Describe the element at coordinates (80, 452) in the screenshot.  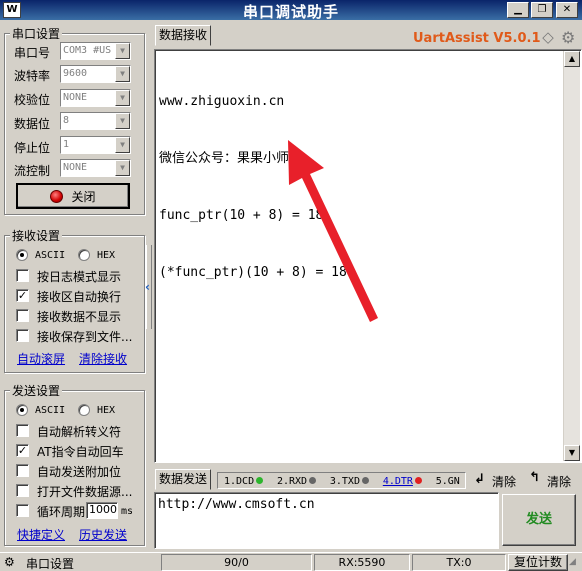
I see `send-at-enter-label: AT指令自动回车` at that location.